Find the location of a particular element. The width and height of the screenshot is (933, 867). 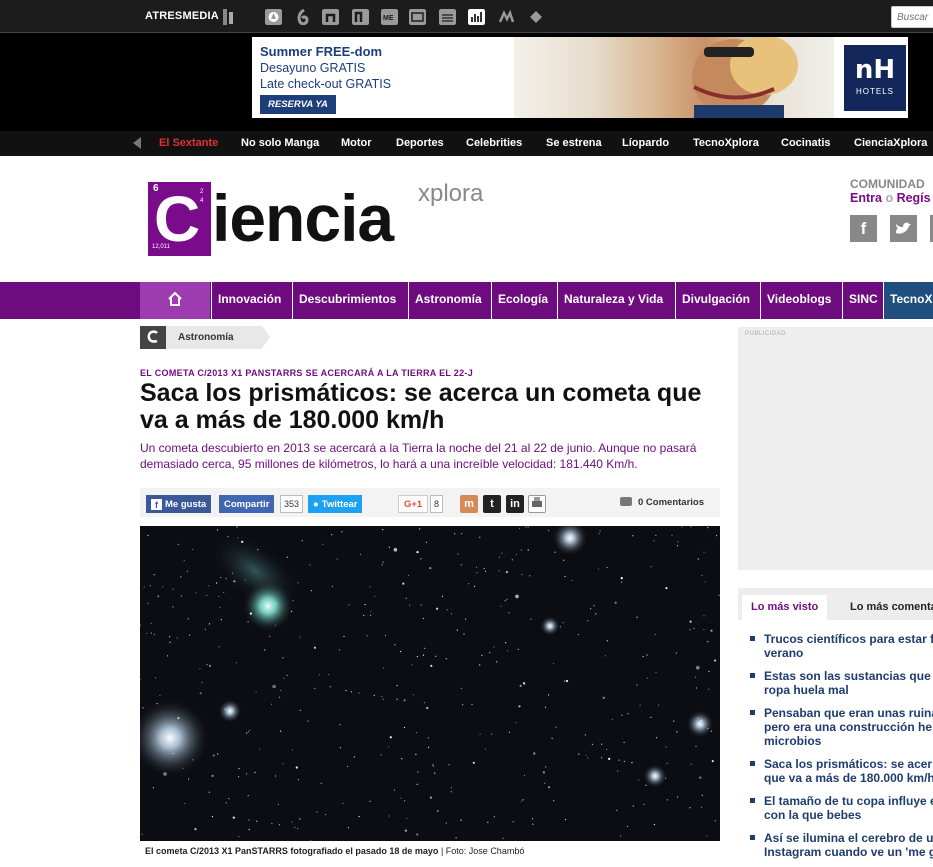

nh-hotels-logo: nH HOTELS is located at coordinates (875, 78).